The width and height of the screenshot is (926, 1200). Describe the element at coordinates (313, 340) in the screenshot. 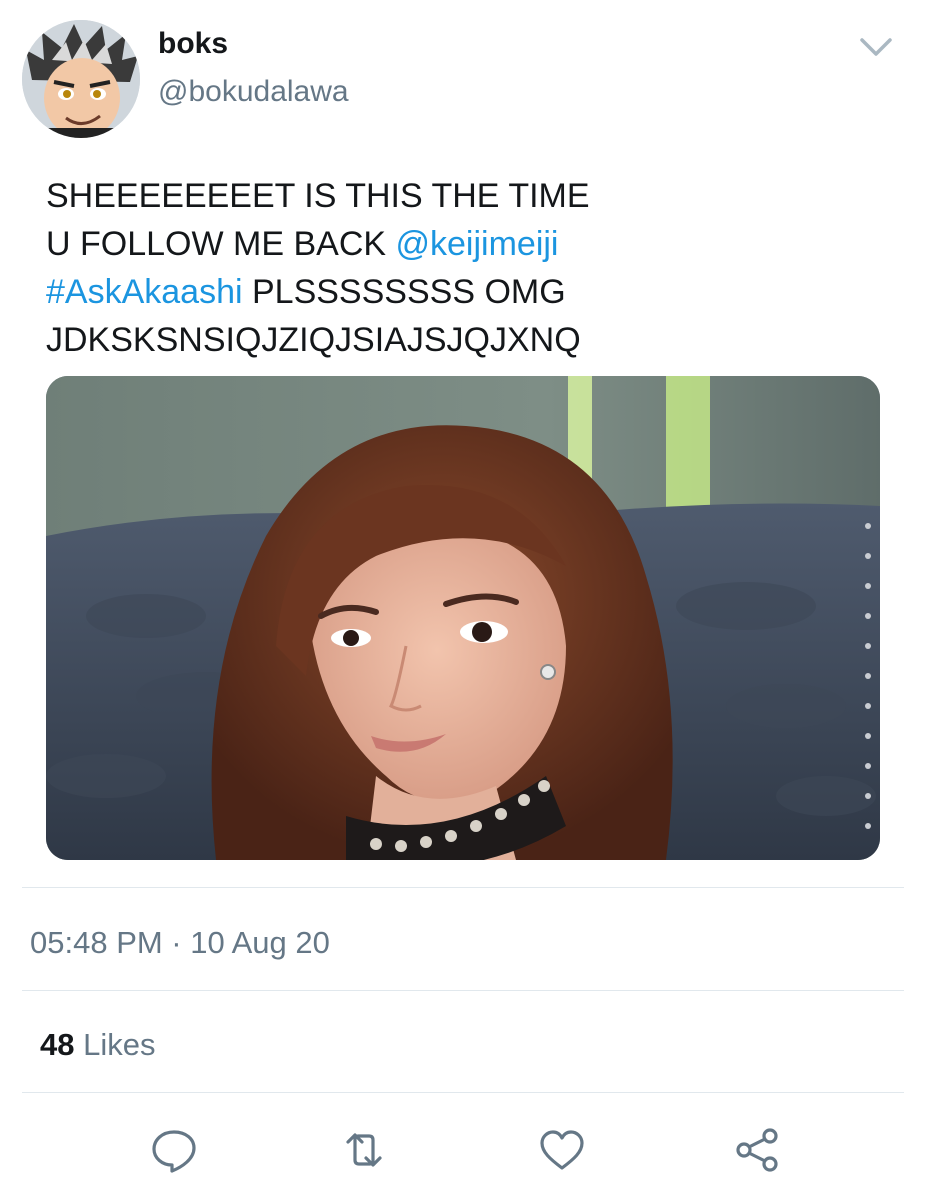

I see `tweet-text-line: JDKSKSNSIQJZIQJSIAJSJQJXNQ` at that location.